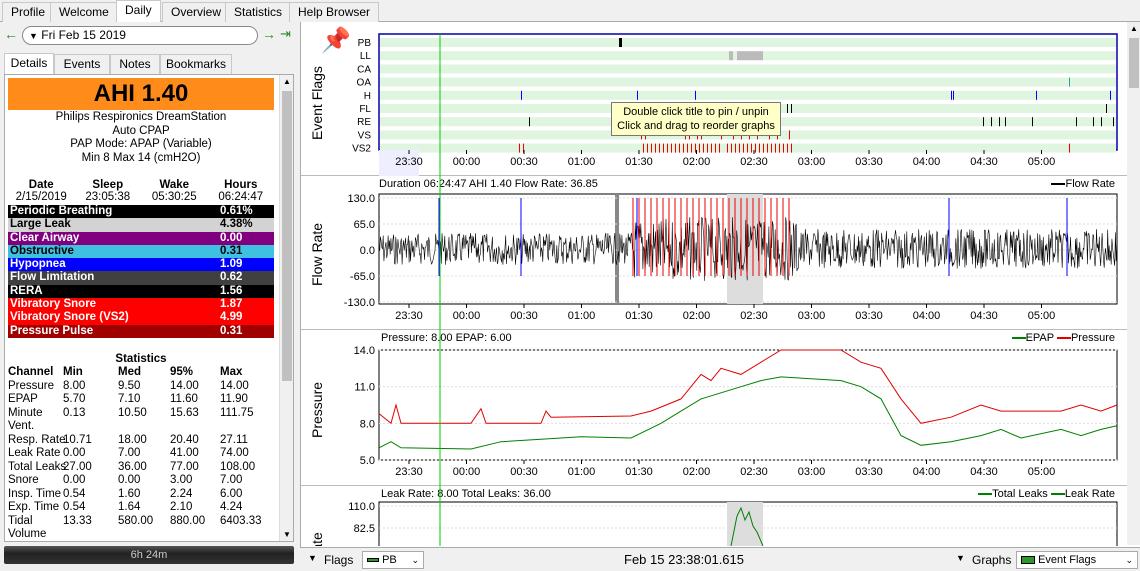  I want to click on graphs-scroll-thumb, so click(1134, 63).